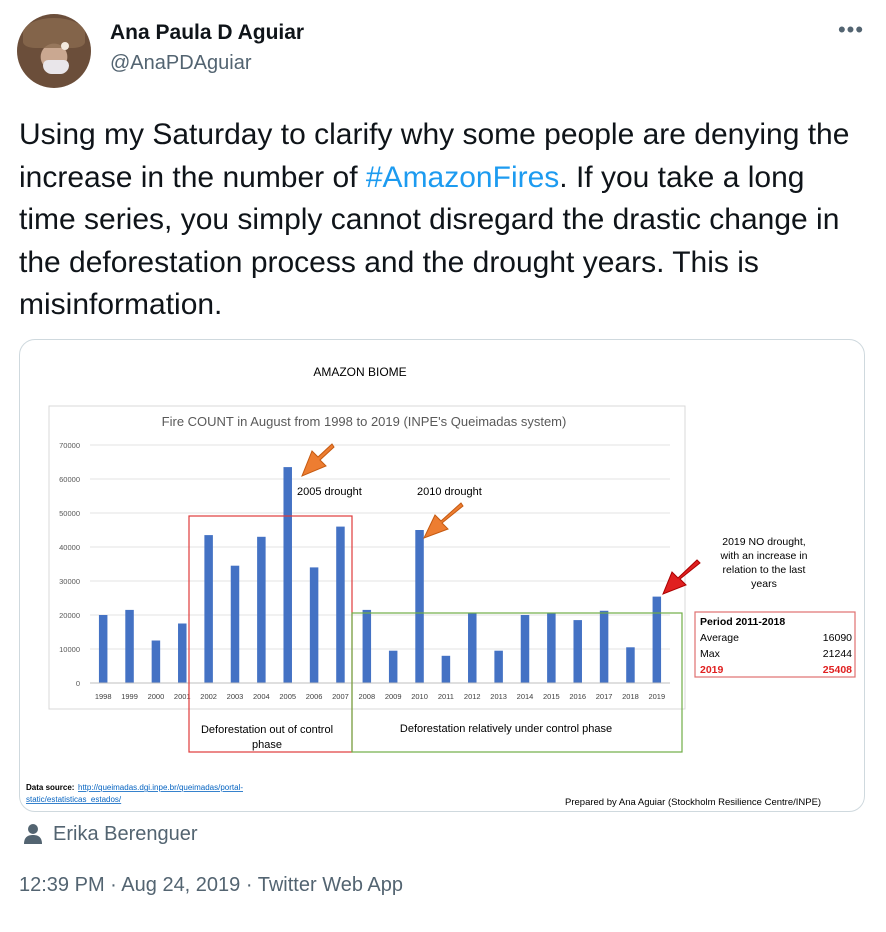  Describe the element at coordinates (366, 696) in the screenshot. I see `x-tick-label: 2008` at that location.